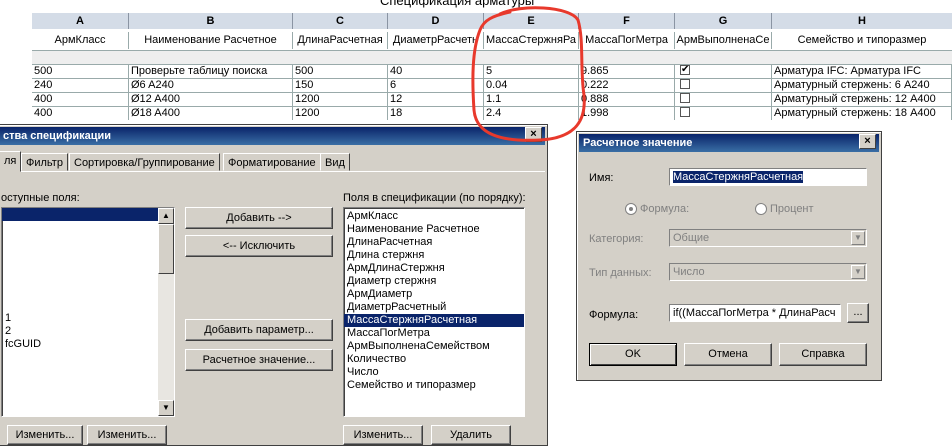 The width and height of the screenshot is (952, 446). What do you see at coordinates (755, 313) in the screenshot?
I see `formula-input: if((МассаПогМетра * ДлинаРасч` at bounding box center [755, 313].